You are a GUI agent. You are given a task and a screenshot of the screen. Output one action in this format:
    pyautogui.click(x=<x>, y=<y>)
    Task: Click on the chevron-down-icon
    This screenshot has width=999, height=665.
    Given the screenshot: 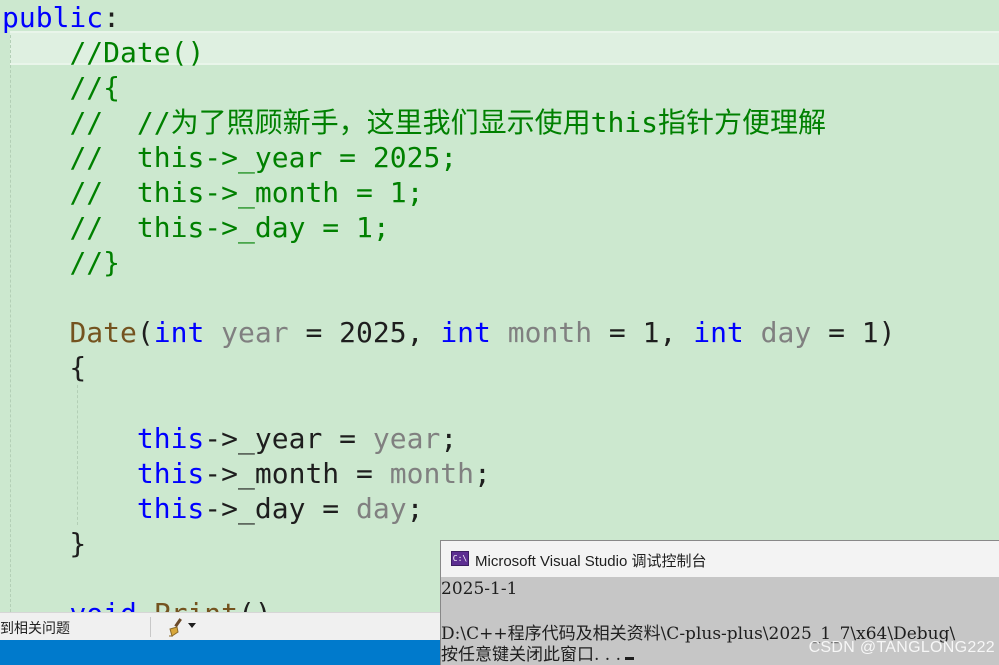 What is the action you would take?
    pyautogui.click(x=192, y=625)
    